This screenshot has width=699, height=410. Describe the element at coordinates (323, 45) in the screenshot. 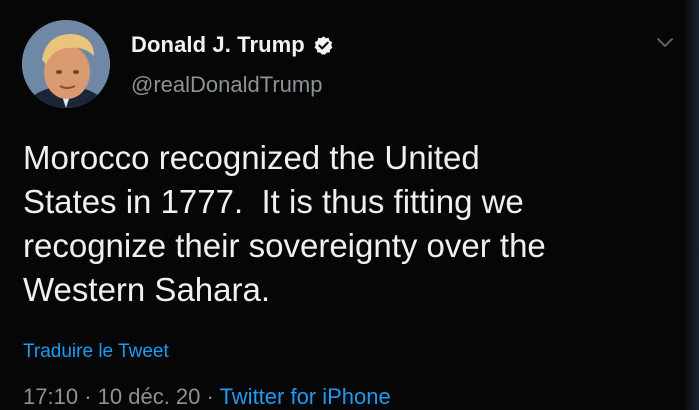

I see `verified-badge-icon` at that location.